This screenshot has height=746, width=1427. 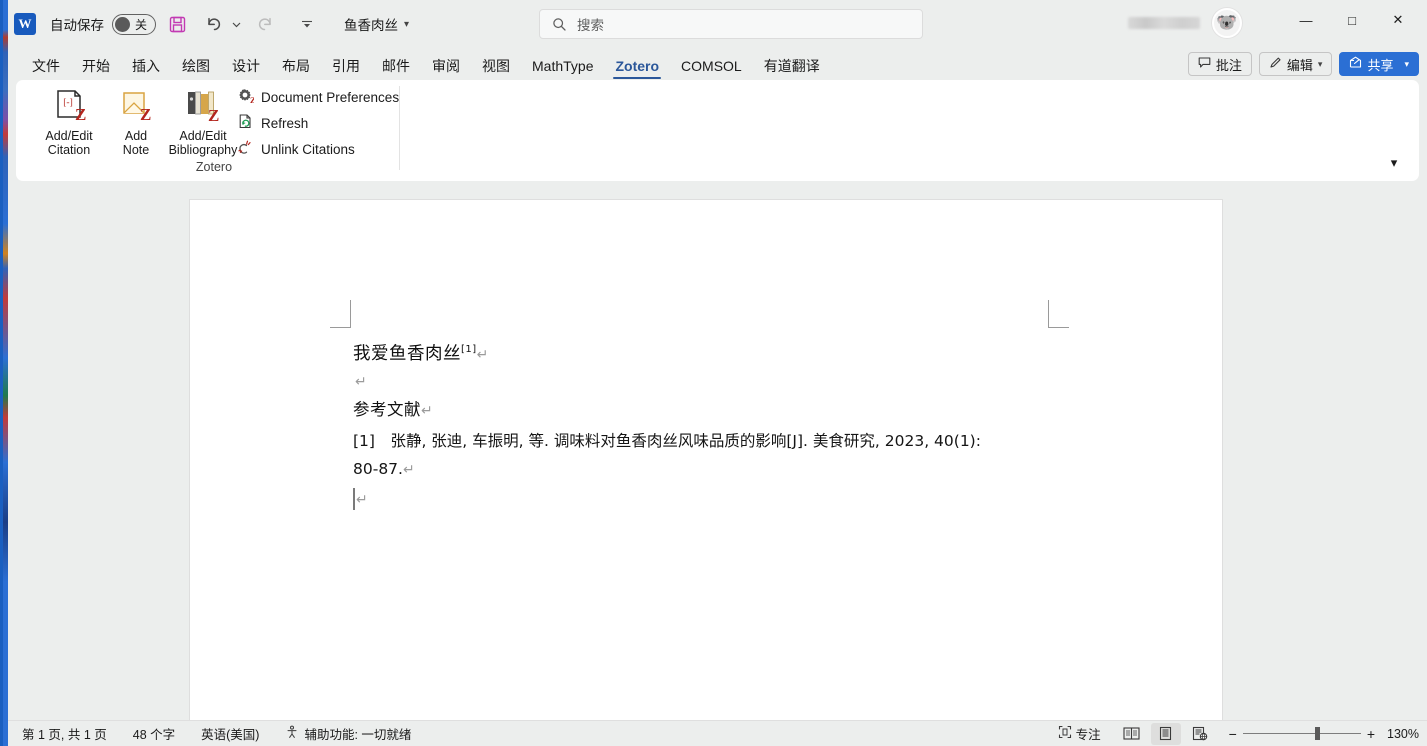 I want to click on document-preferences-button: Z Document Preferences, so click(x=318, y=97).